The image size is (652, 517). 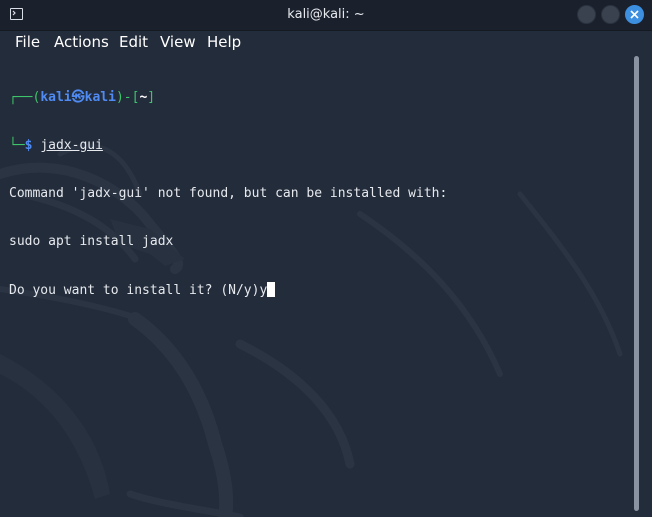 I want to click on menu-bar: File Actions Edit View Help, so click(x=326, y=42).